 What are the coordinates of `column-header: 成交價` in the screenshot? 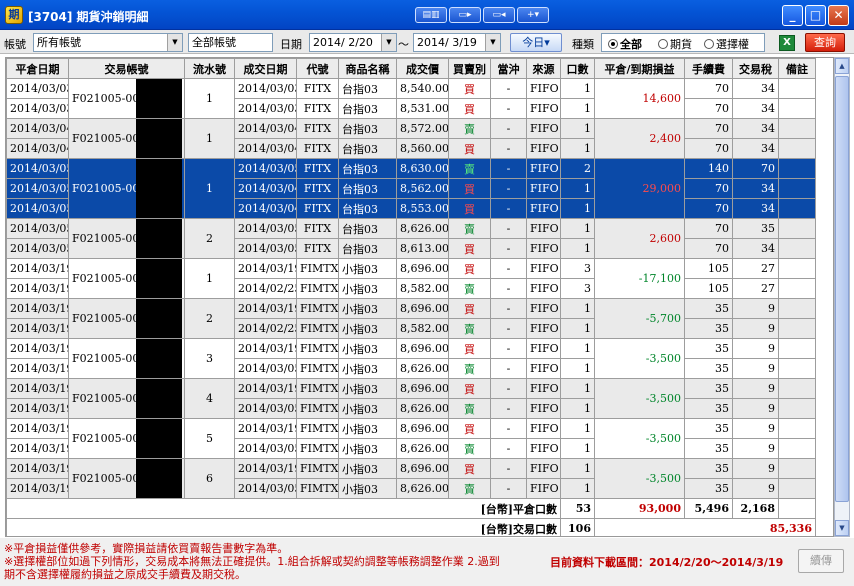 It's located at (422, 68).